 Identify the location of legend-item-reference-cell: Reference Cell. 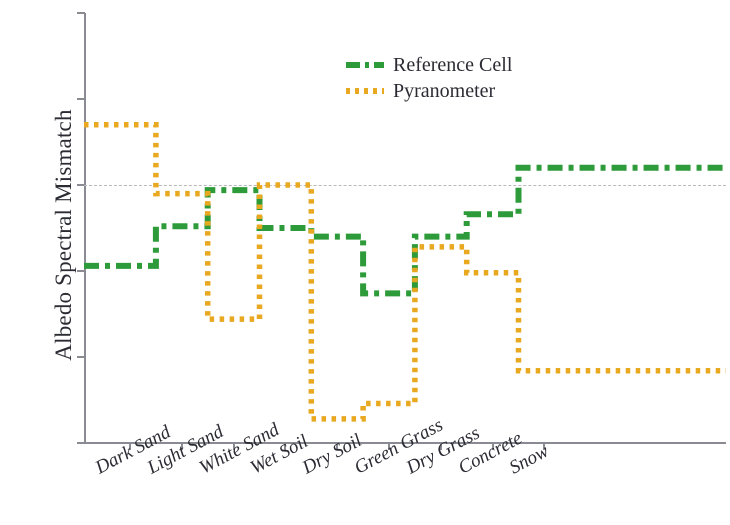
(428, 65).